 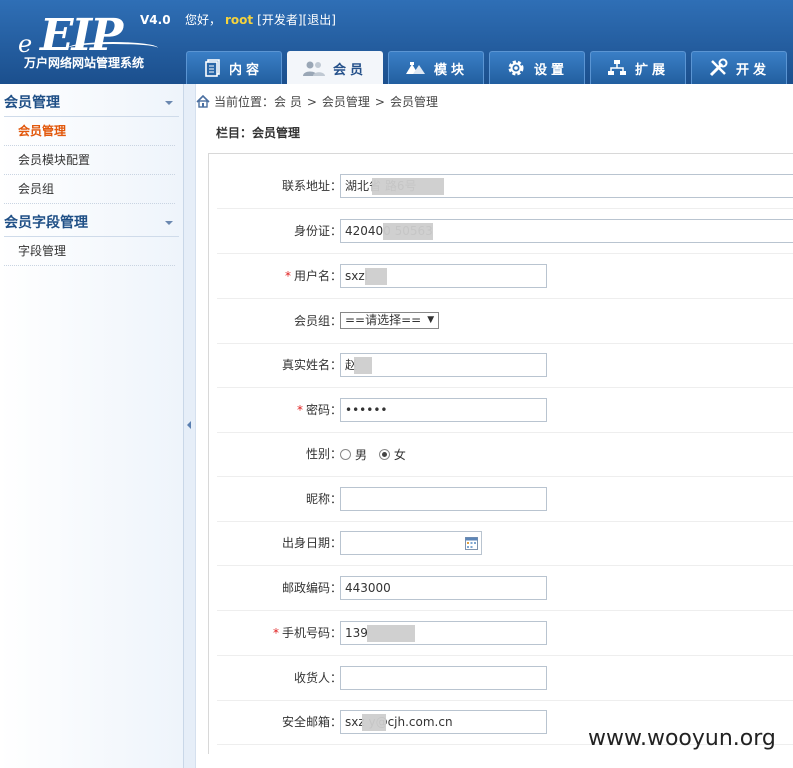 What do you see at coordinates (616, 67) in the screenshot?
I see `sitemap-icon` at bounding box center [616, 67].